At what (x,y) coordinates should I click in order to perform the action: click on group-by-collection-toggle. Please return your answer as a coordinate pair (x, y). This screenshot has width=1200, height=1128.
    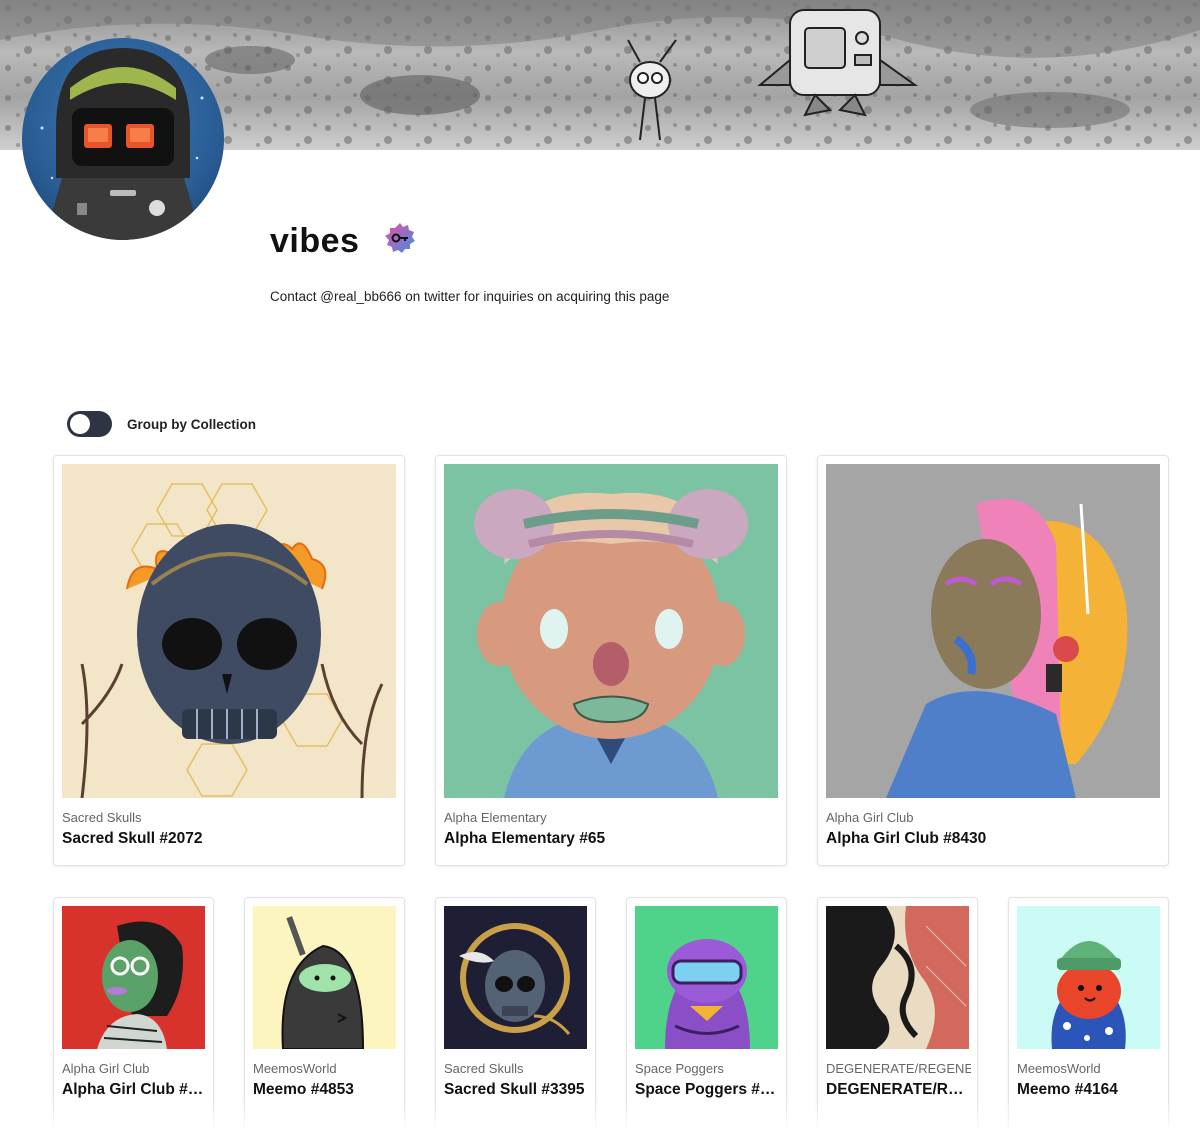
    Looking at the image, I should click on (89, 424).